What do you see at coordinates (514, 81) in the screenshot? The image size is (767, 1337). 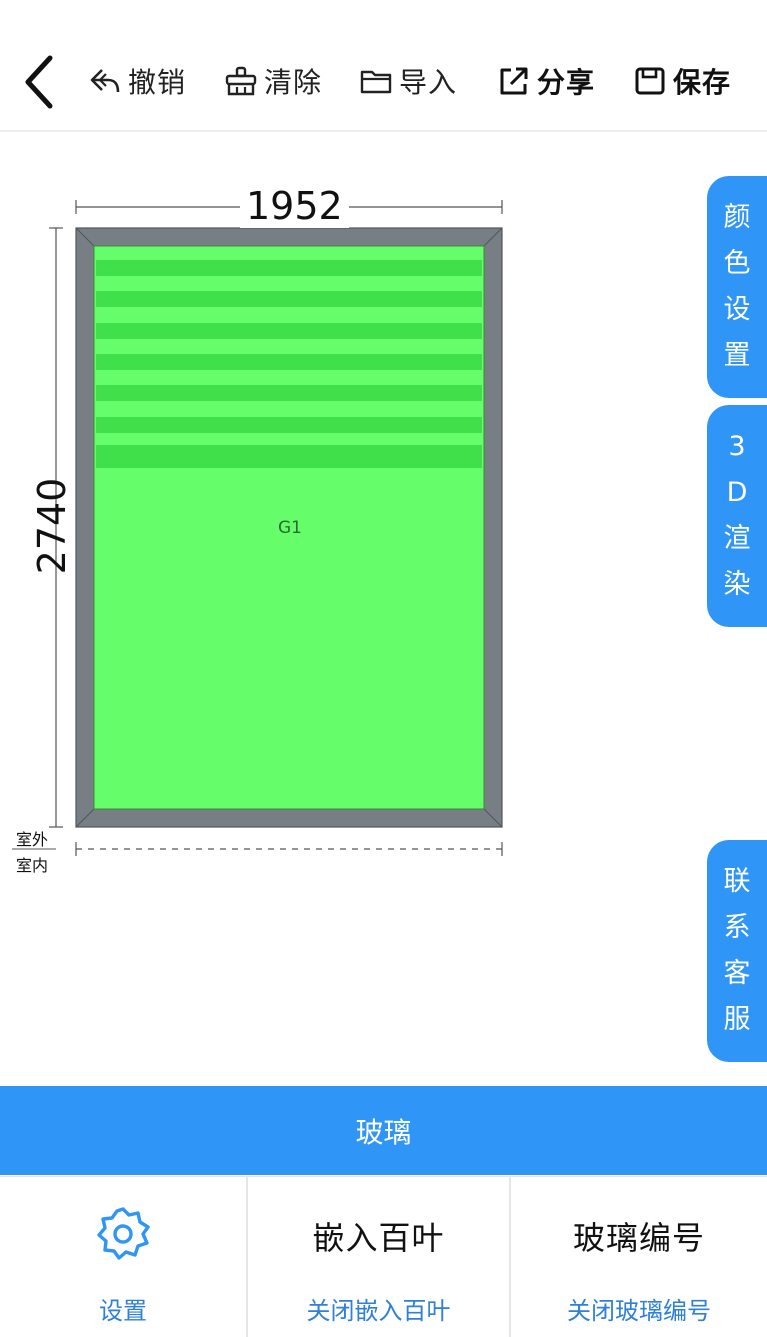 I see `share-icon` at bounding box center [514, 81].